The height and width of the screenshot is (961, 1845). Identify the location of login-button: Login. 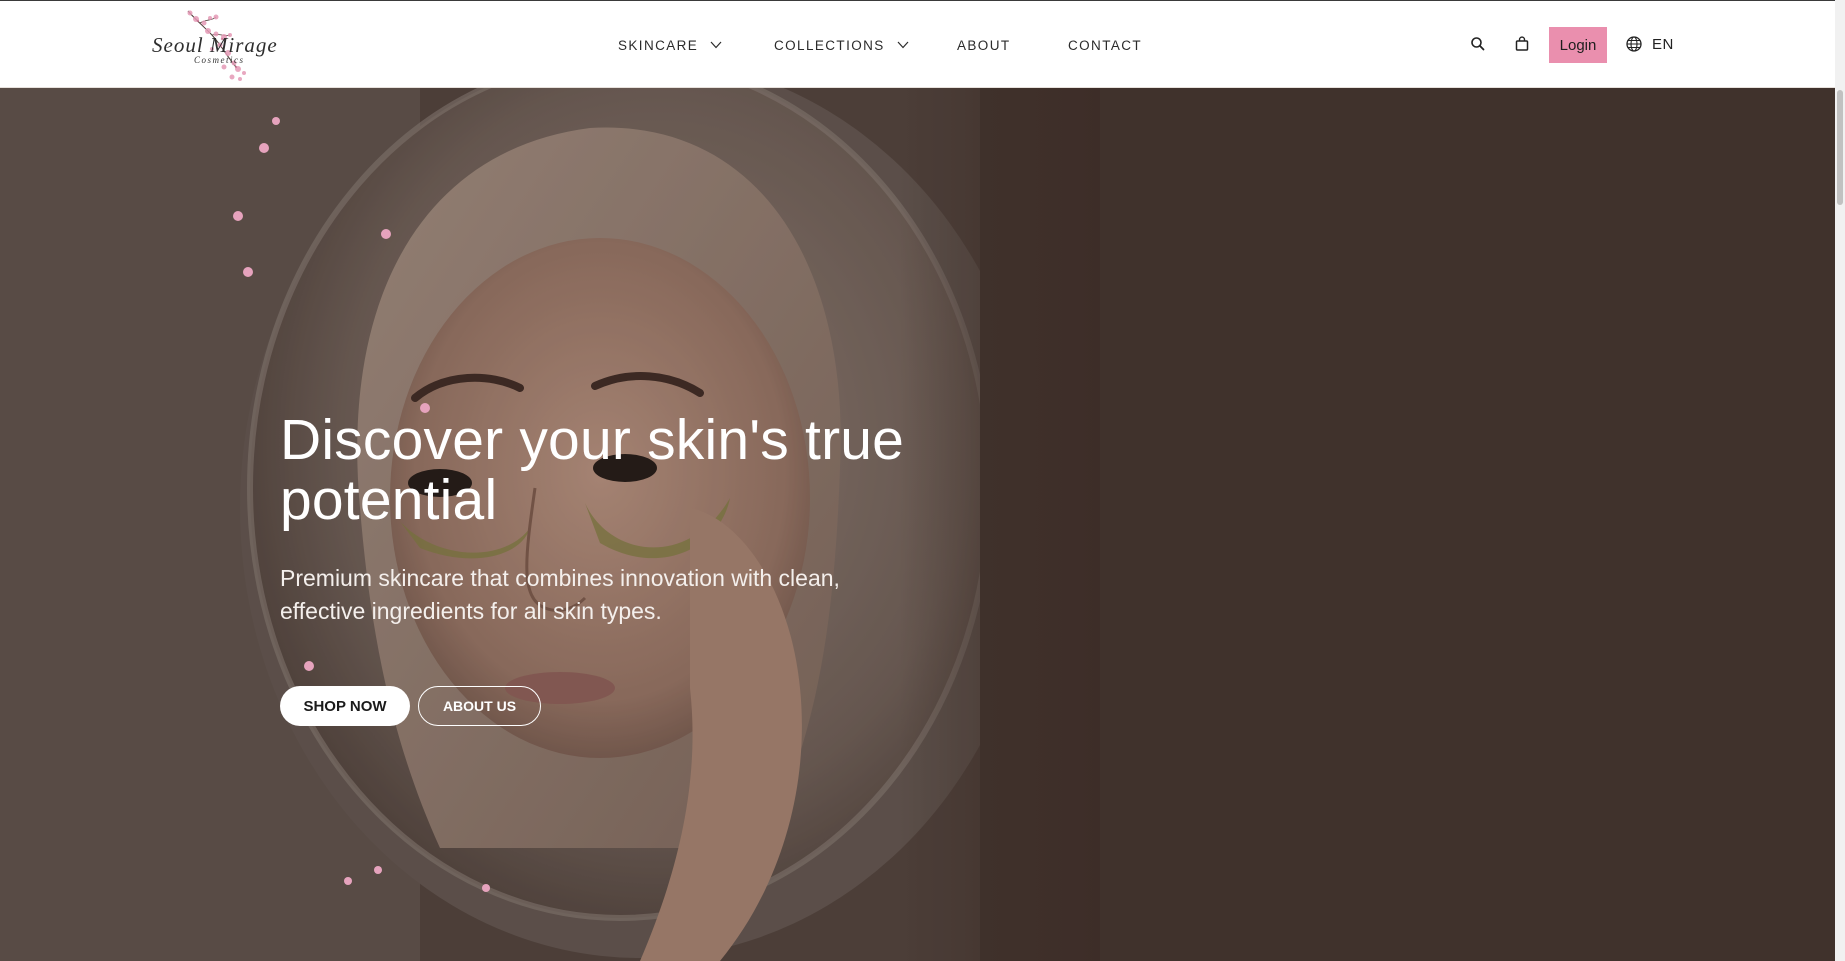
(1578, 45).